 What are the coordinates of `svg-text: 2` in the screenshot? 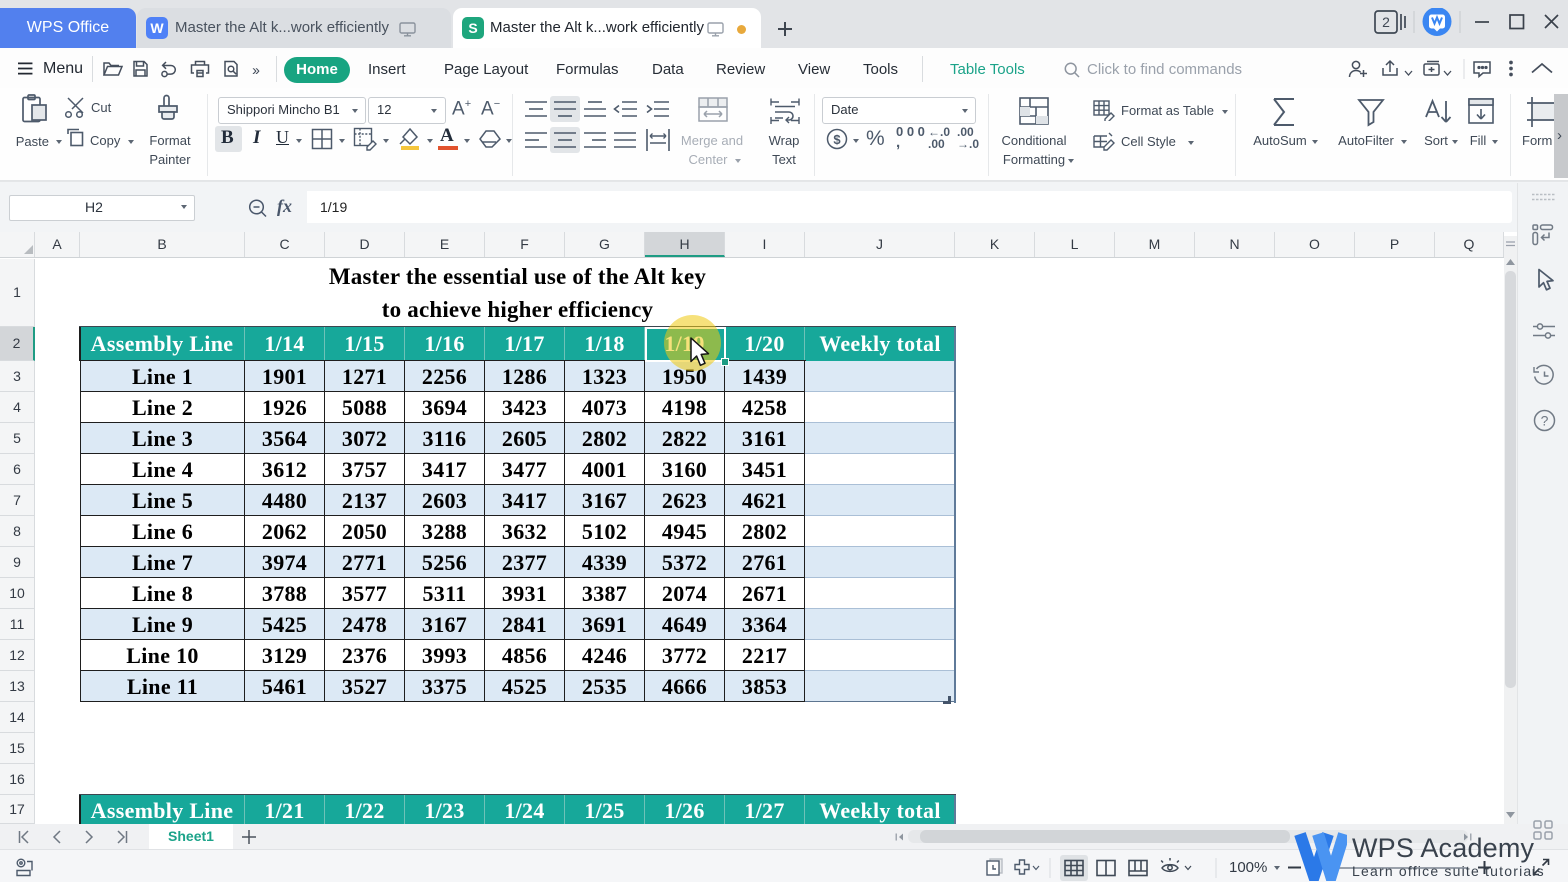 It's located at (1386, 22).